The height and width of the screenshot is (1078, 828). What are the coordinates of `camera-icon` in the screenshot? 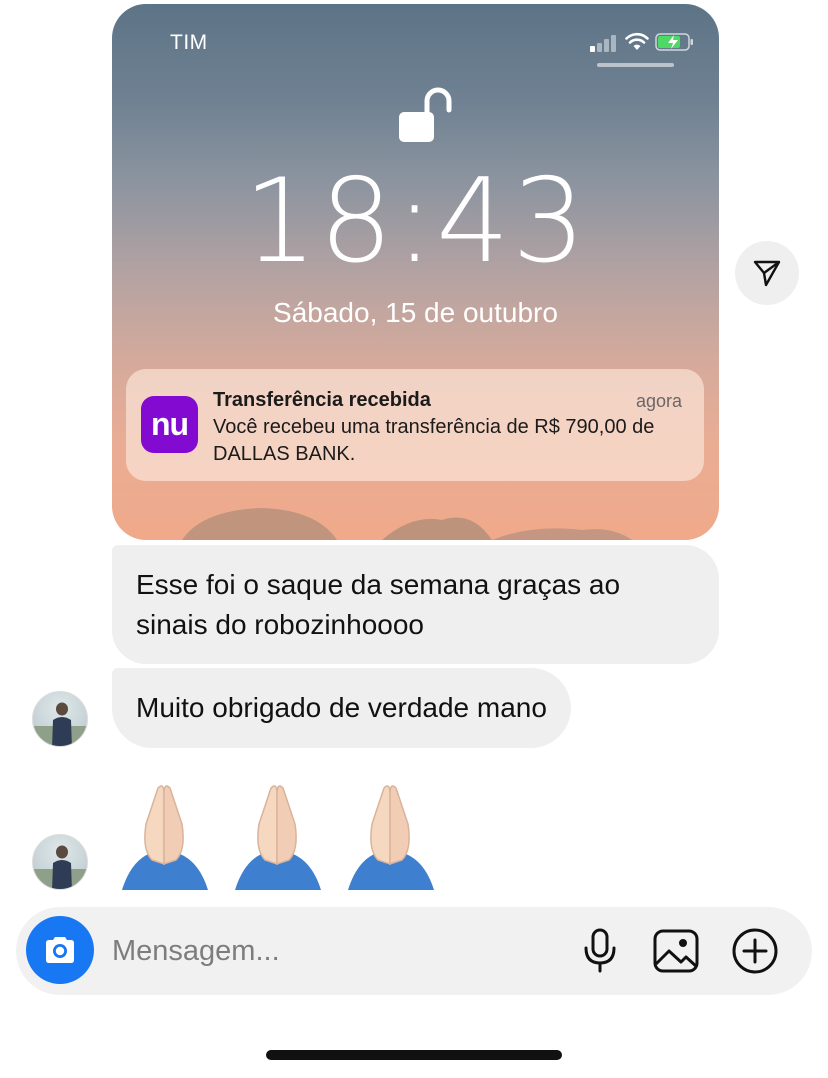 It's located at (60, 950).